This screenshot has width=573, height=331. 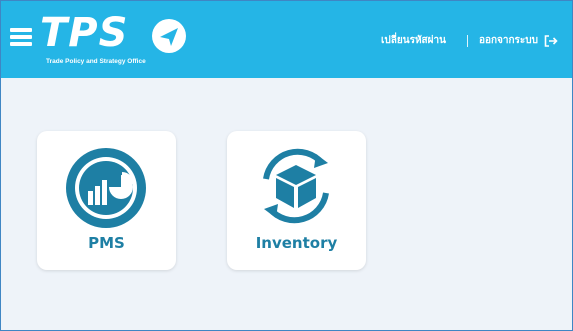 I want to click on inventory-box-icon, so click(x=296, y=186).